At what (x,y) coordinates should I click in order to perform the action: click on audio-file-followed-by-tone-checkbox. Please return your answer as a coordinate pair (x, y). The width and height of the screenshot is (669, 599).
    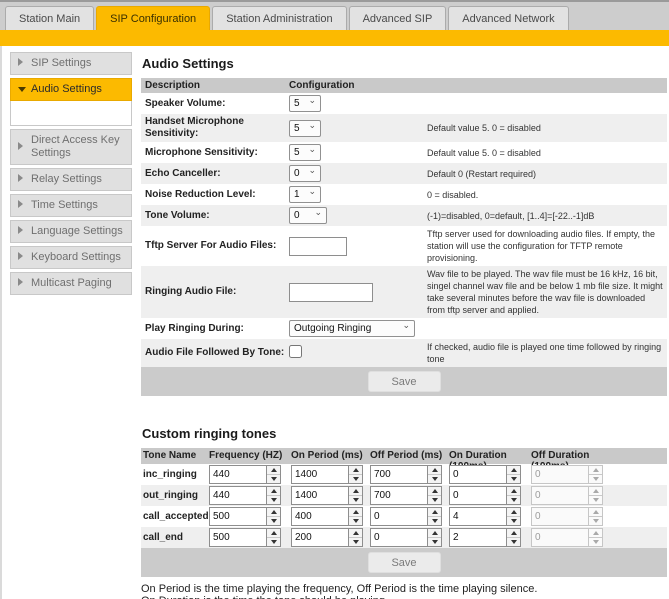
    Looking at the image, I should click on (295, 351).